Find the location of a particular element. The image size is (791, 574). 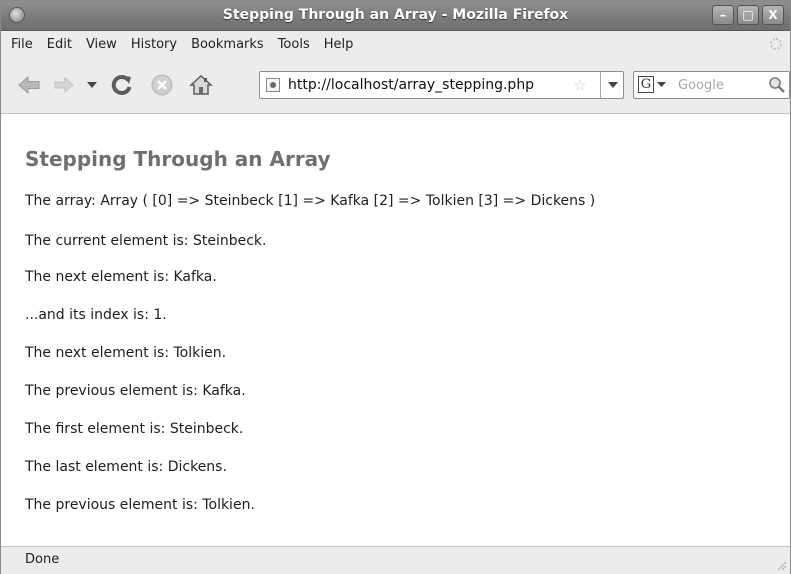

reload-button is located at coordinates (122, 85).